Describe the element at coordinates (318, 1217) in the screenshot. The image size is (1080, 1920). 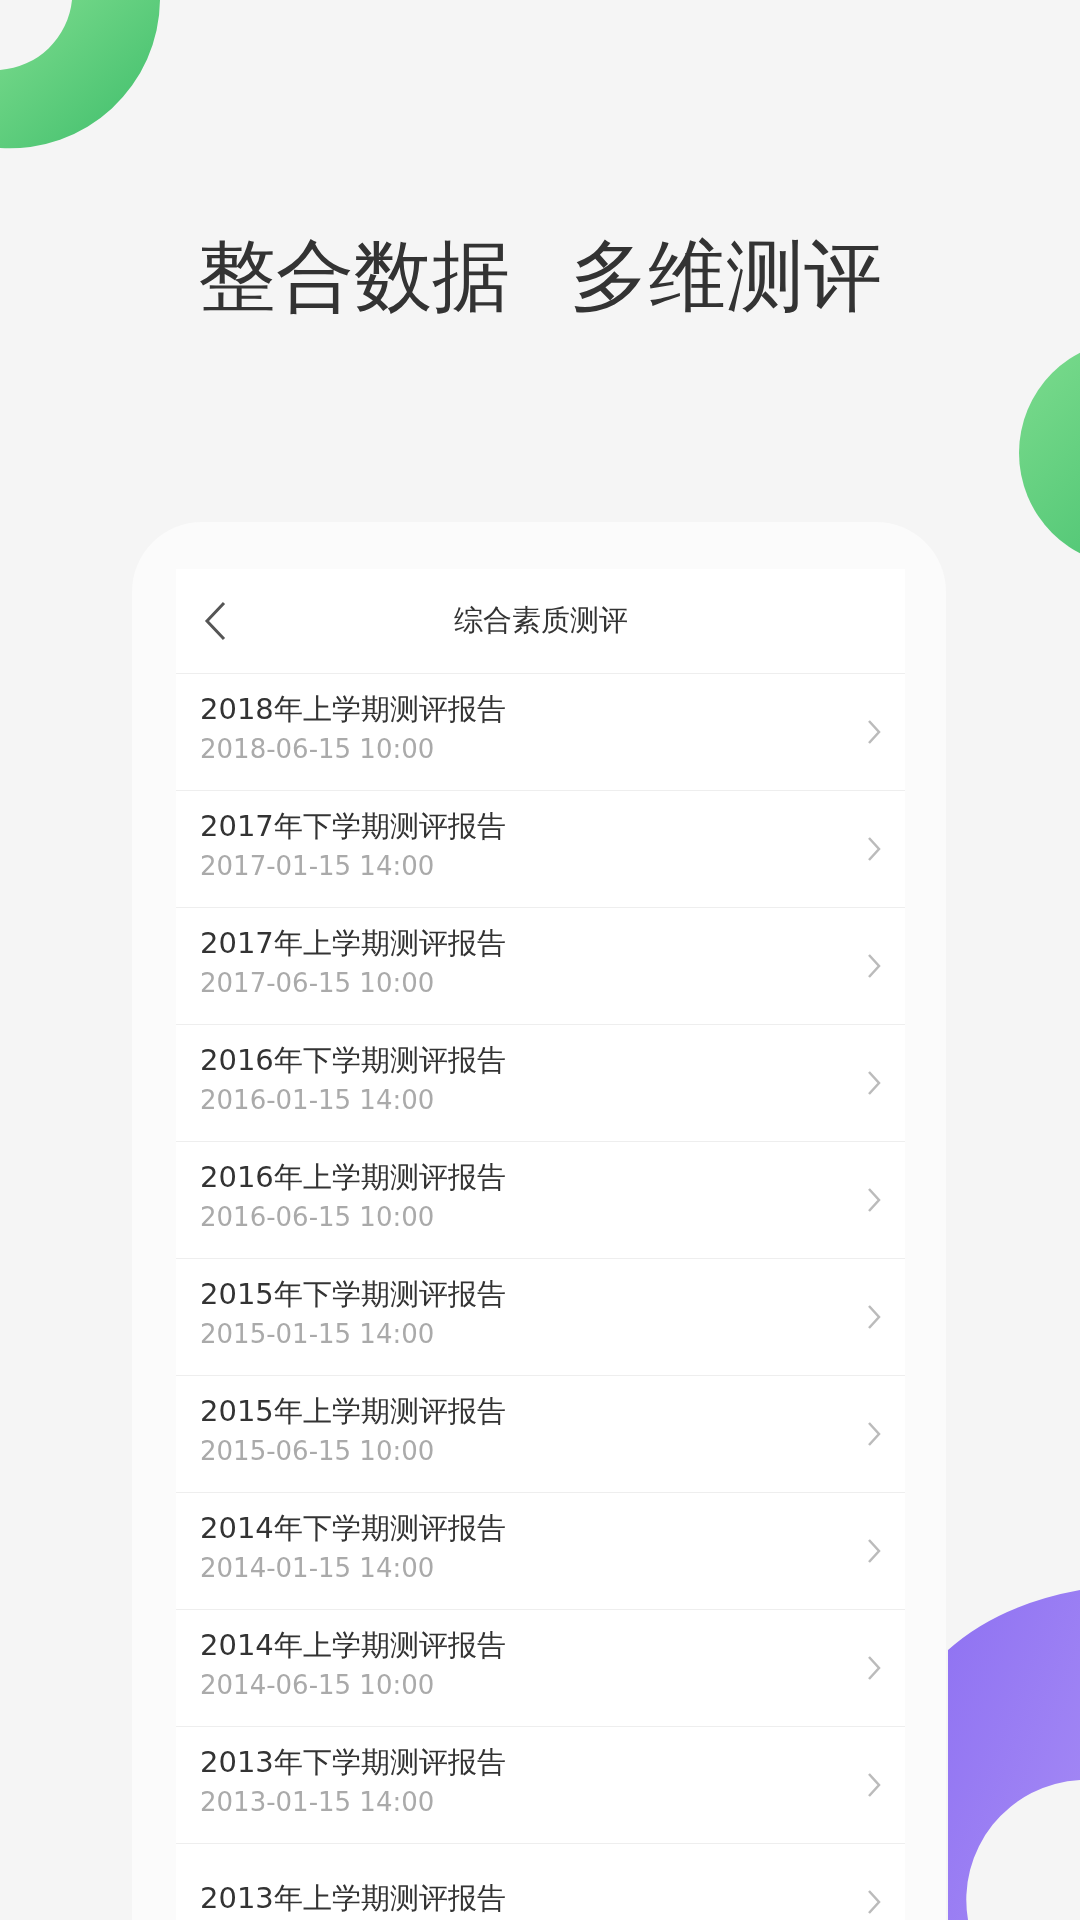
I see `report-time: 2016-06-15 10:00` at that location.